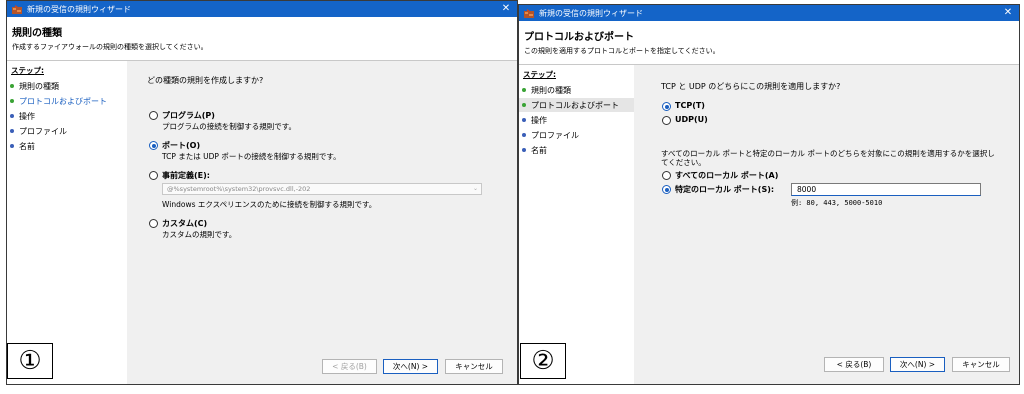 Image resolution: width=1024 pixels, height=394 pixels. I want to click on tcp-radio, so click(666, 106).